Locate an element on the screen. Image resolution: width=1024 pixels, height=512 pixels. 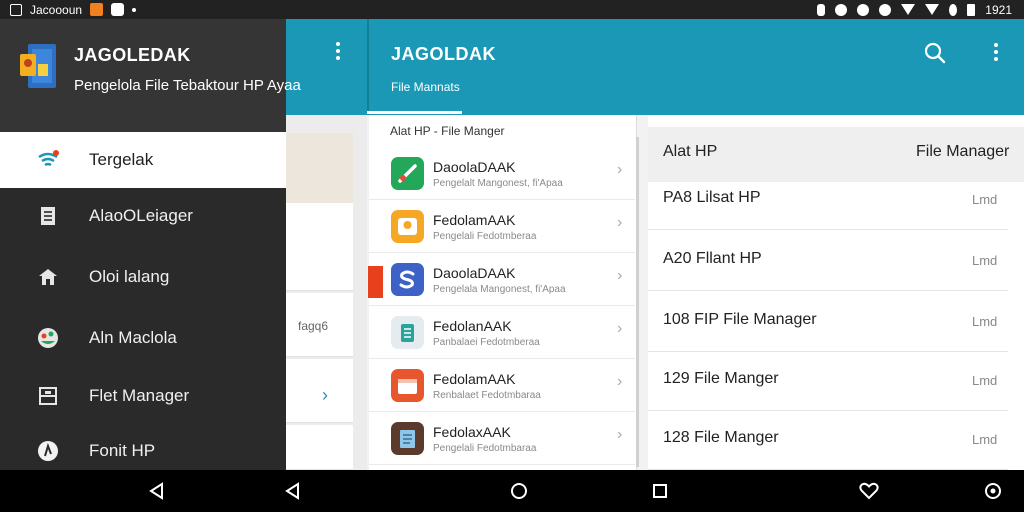
details-row: 128 File Manger Lmd is located at coordinates (828, 440).